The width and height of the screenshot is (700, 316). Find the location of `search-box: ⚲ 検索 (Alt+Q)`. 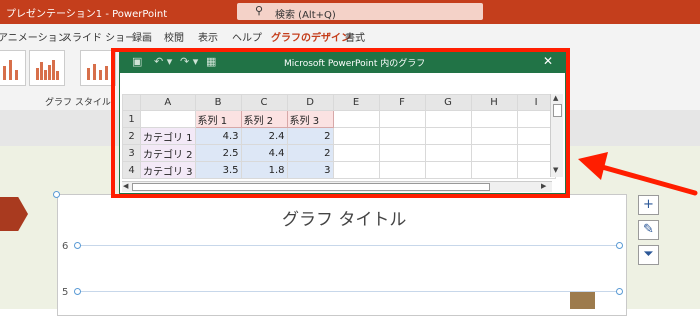

search-box: ⚲ 検索 (Alt+Q) is located at coordinates (360, 12).